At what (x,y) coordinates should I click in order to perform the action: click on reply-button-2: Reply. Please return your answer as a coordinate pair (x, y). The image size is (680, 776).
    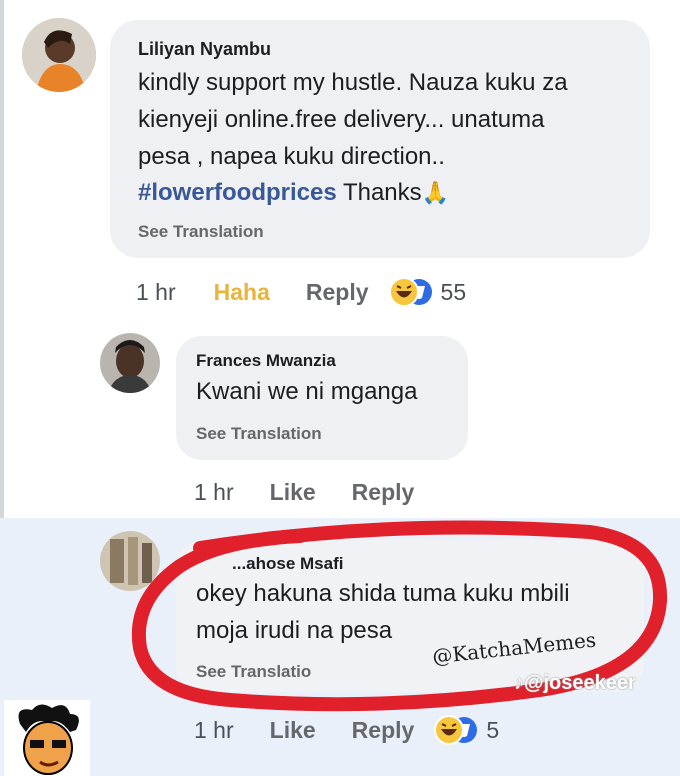
    Looking at the image, I should click on (383, 492).